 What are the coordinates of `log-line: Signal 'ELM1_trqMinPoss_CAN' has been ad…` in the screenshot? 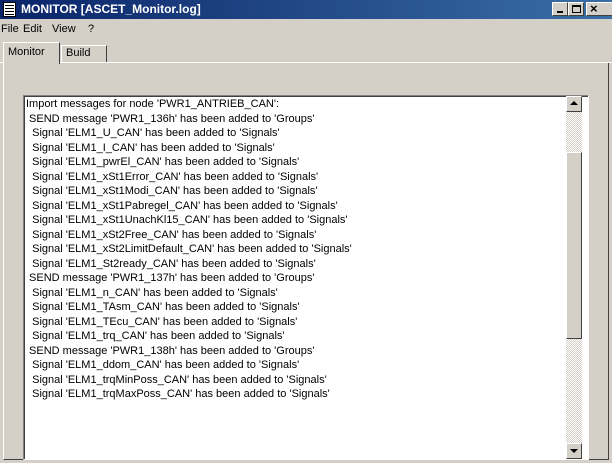 It's located at (176, 379).